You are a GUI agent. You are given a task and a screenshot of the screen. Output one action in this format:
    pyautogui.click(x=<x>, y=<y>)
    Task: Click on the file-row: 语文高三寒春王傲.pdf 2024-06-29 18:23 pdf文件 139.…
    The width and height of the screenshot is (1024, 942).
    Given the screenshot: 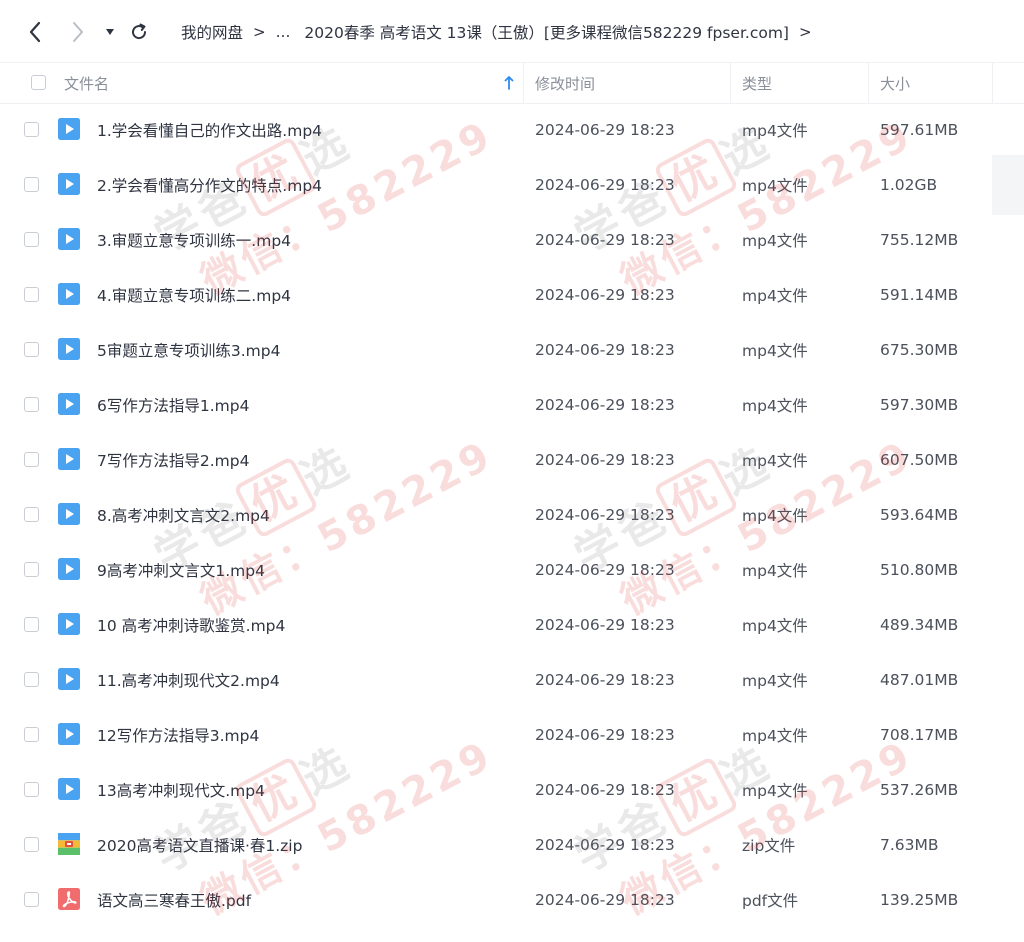 What is the action you would take?
    pyautogui.click(x=512, y=899)
    